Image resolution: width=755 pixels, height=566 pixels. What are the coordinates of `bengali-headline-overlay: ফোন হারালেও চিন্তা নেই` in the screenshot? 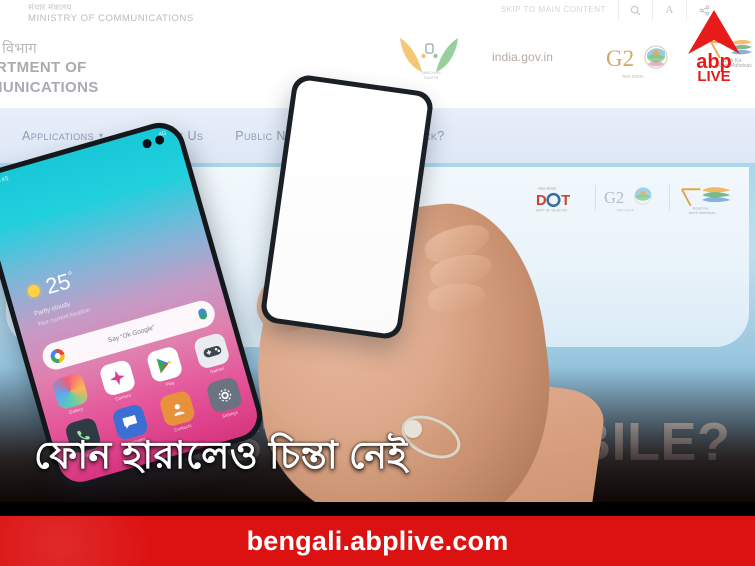 It's located at (221, 456).